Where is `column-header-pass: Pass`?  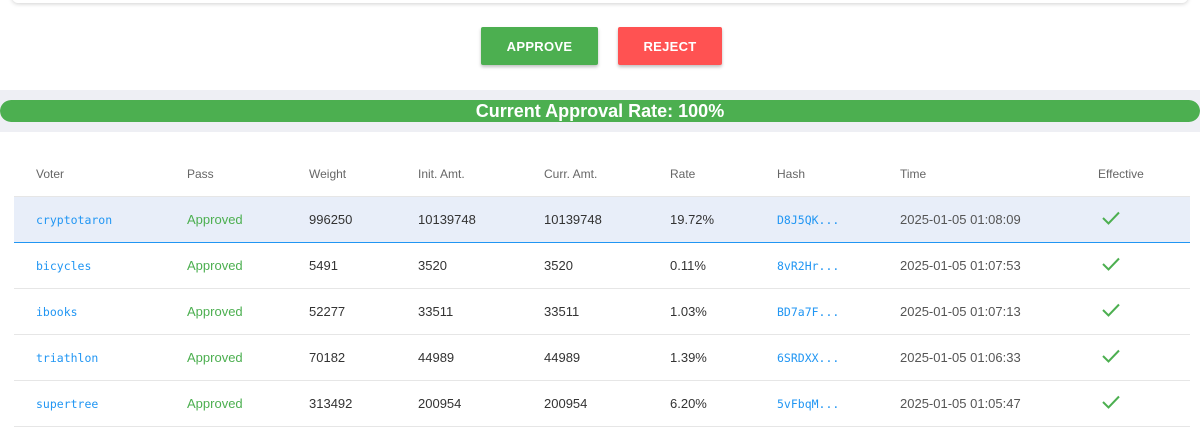
column-header-pass: Pass is located at coordinates (226, 174).